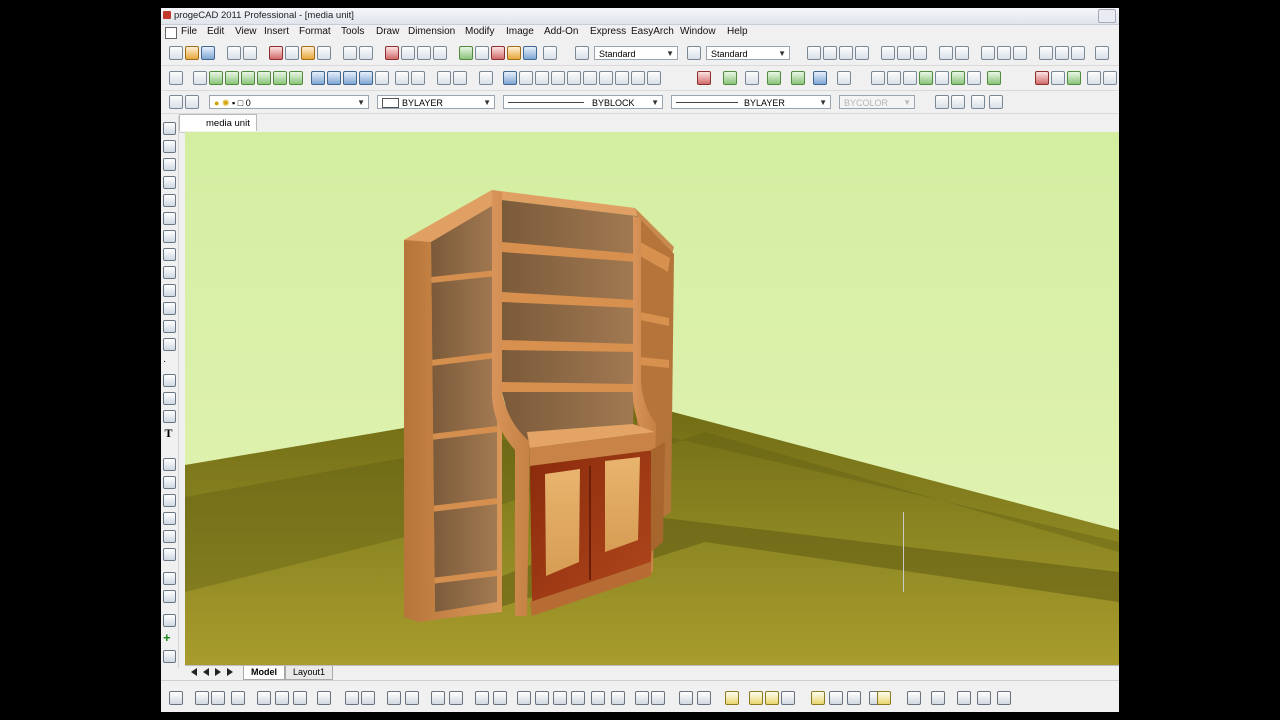  I want to click on ortho-view-icon, so click(942, 102).